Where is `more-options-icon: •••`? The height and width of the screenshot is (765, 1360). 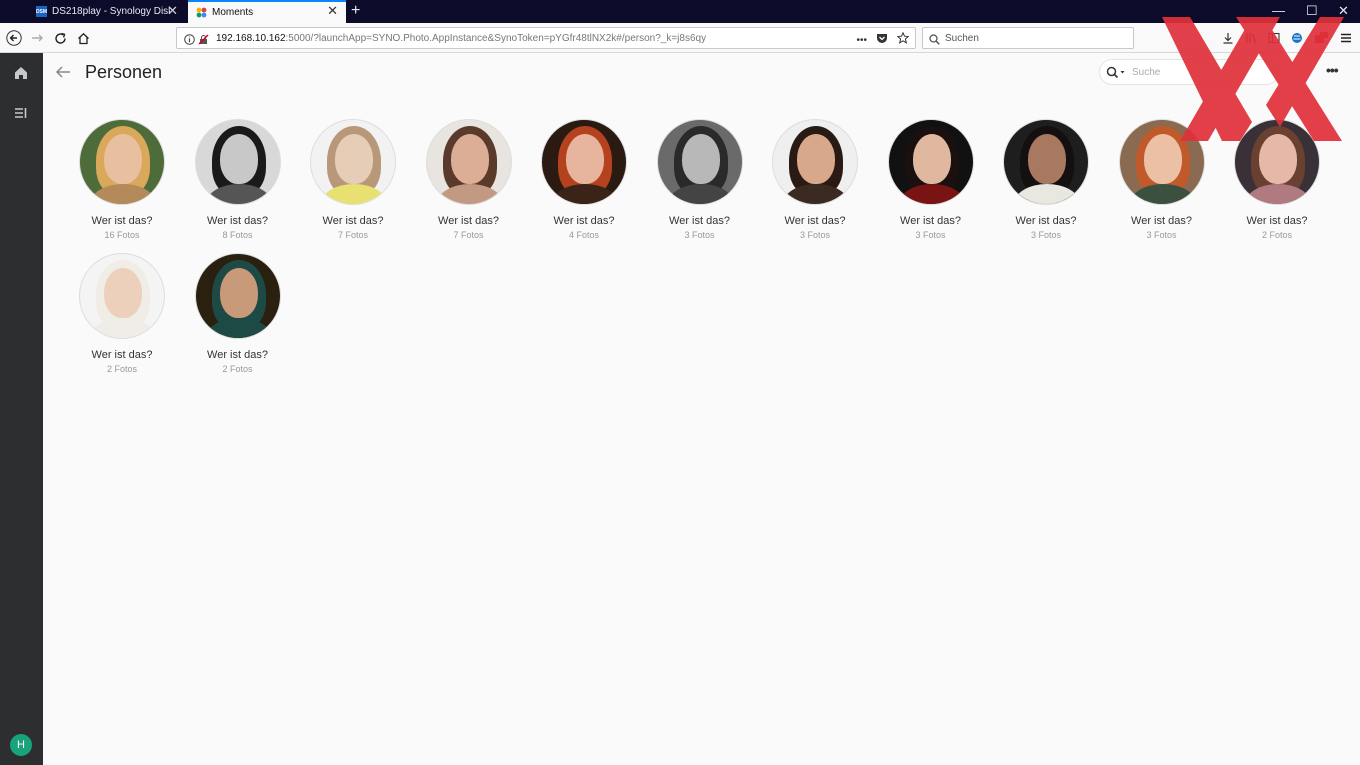 more-options-icon: ••• is located at coordinates (1332, 70).